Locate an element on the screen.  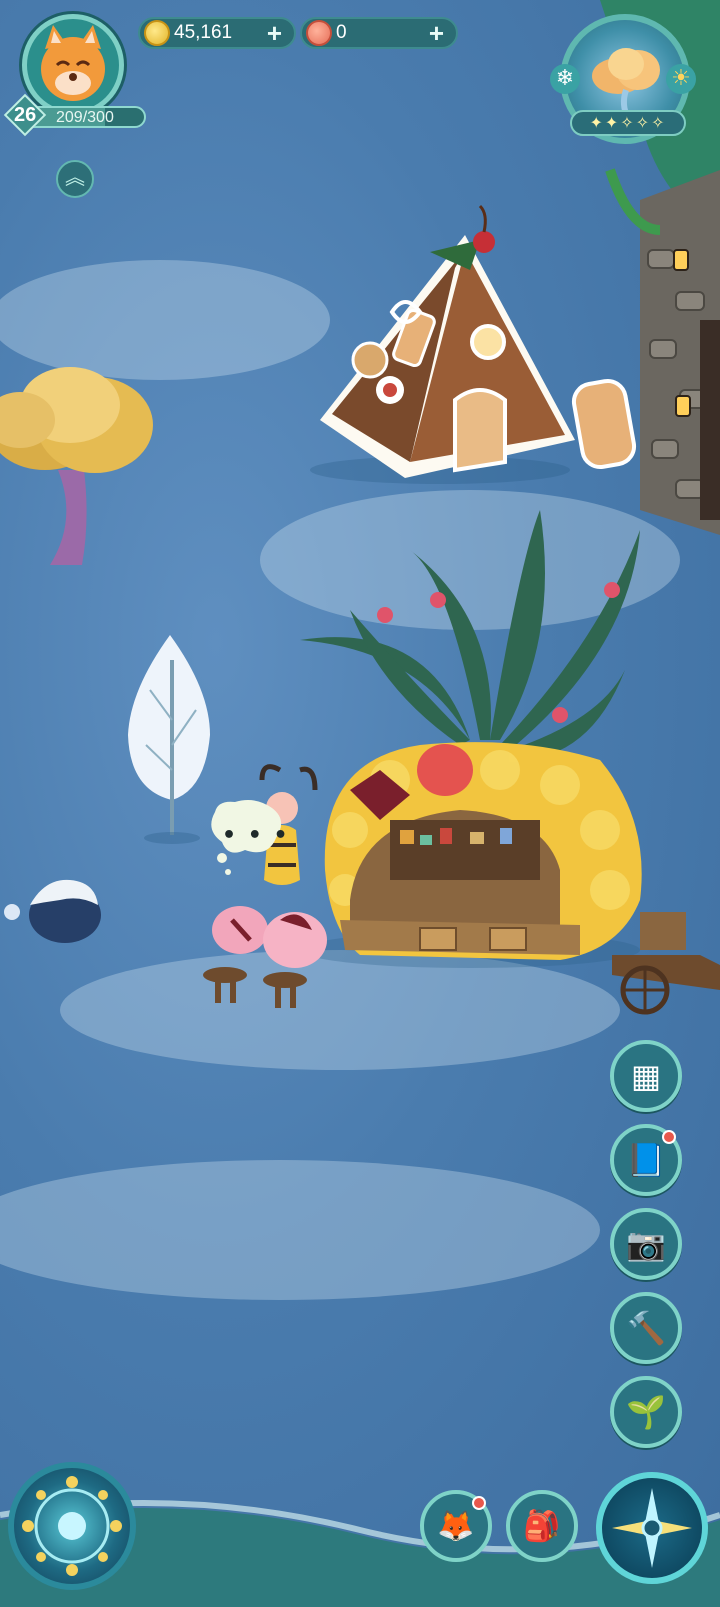
wooden-cart is located at coordinates (666, 963).